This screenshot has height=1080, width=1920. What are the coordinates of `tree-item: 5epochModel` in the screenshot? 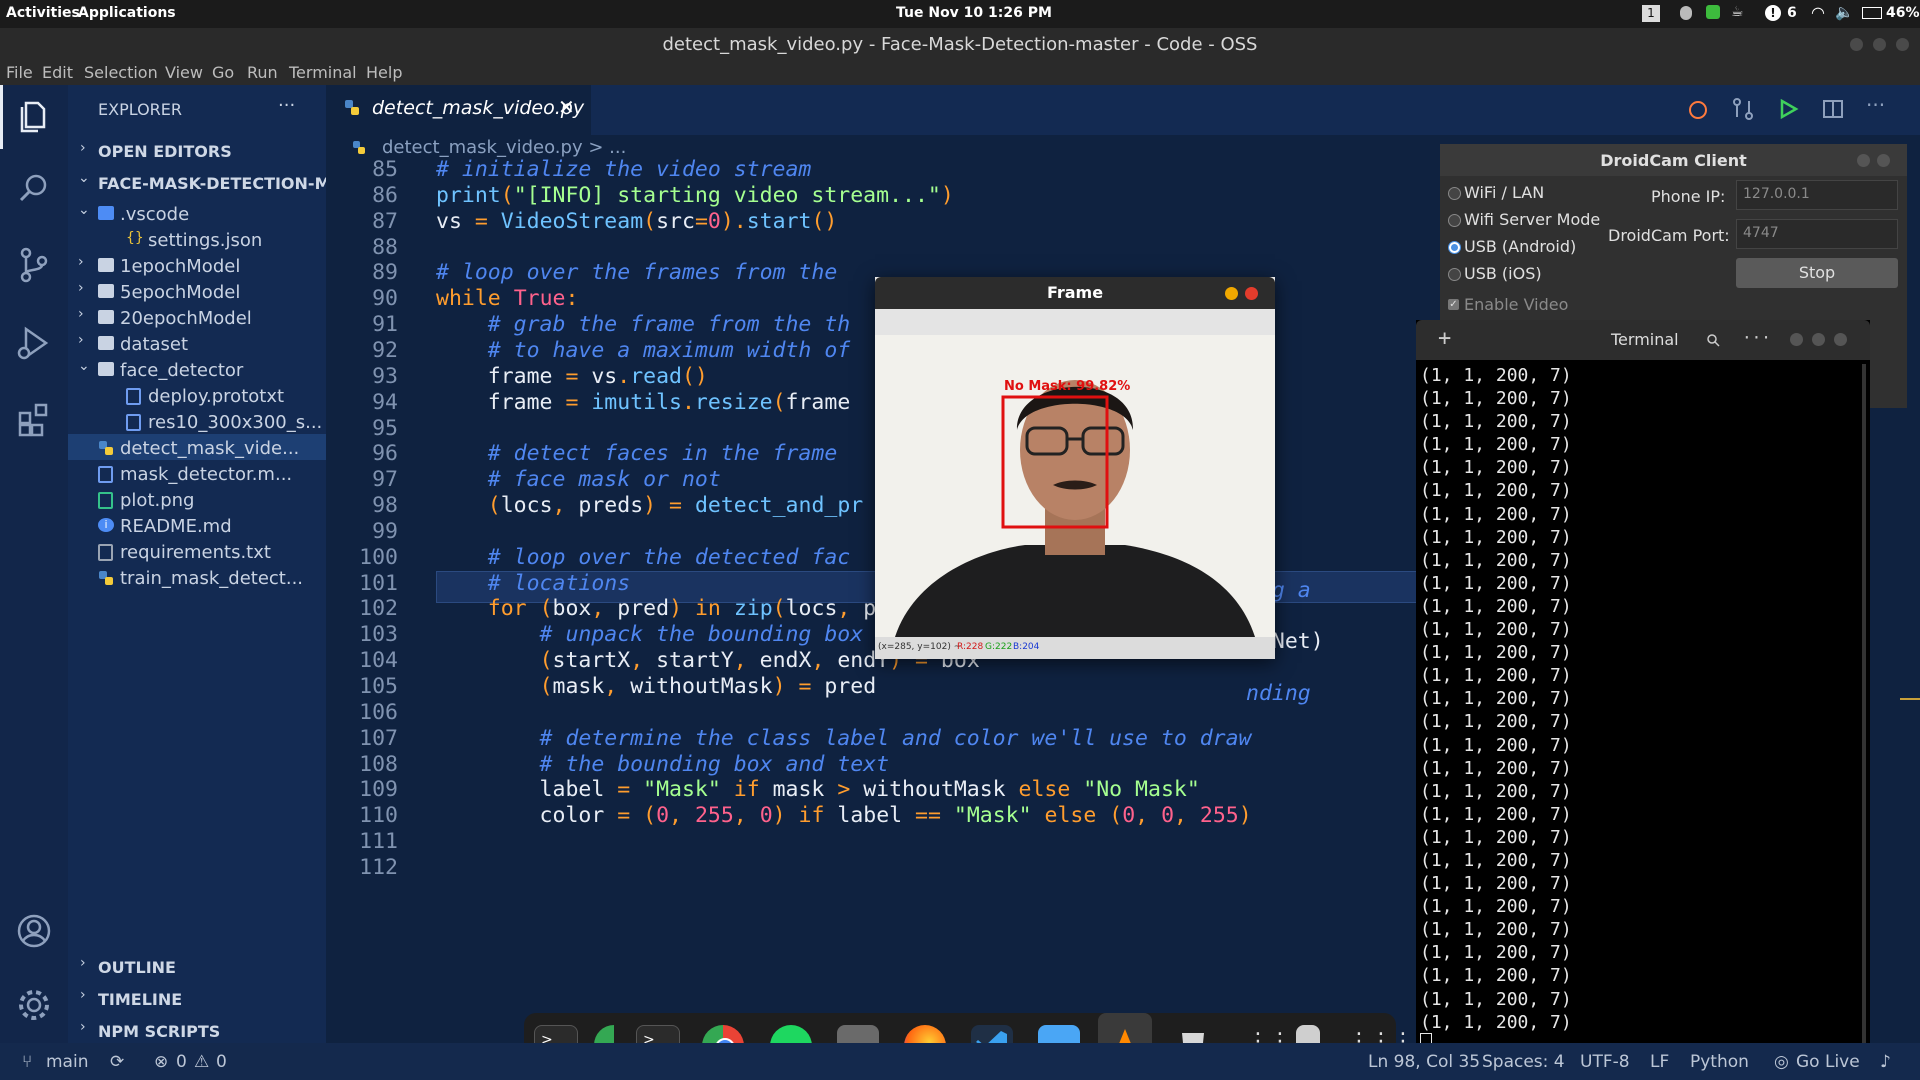 It's located at (180, 292).